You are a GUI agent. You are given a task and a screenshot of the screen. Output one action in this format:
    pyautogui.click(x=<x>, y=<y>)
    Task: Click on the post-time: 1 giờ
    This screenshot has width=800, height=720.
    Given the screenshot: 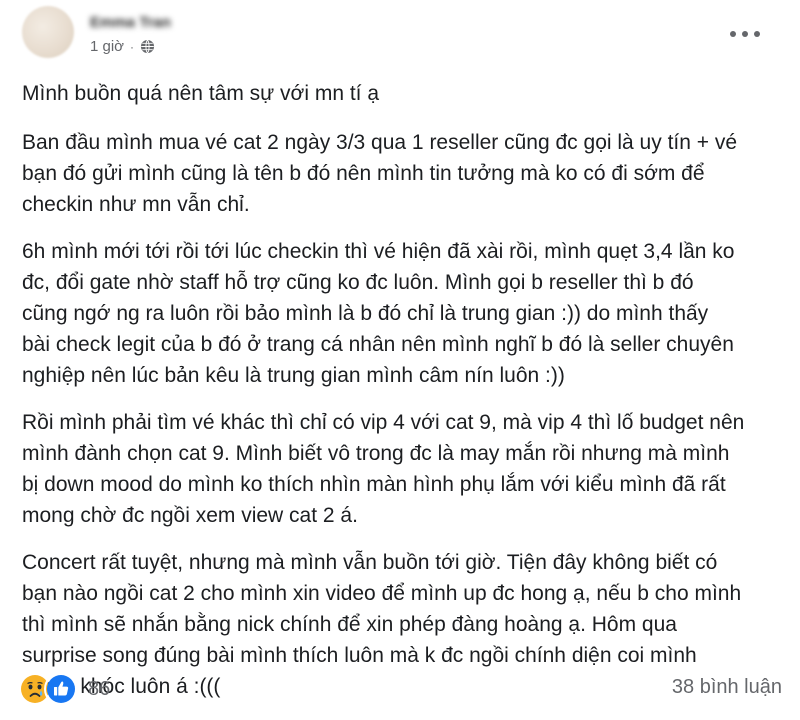 What is the action you would take?
    pyautogui.click(x=107, y=46)
    